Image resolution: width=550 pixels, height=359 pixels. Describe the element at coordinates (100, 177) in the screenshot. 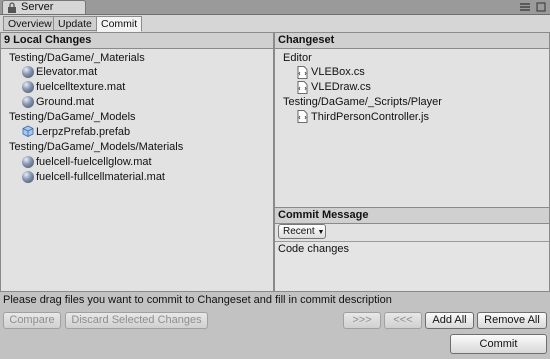

I see `local-file-item: fuelcell-fullcellmaterial.mat` at that location.